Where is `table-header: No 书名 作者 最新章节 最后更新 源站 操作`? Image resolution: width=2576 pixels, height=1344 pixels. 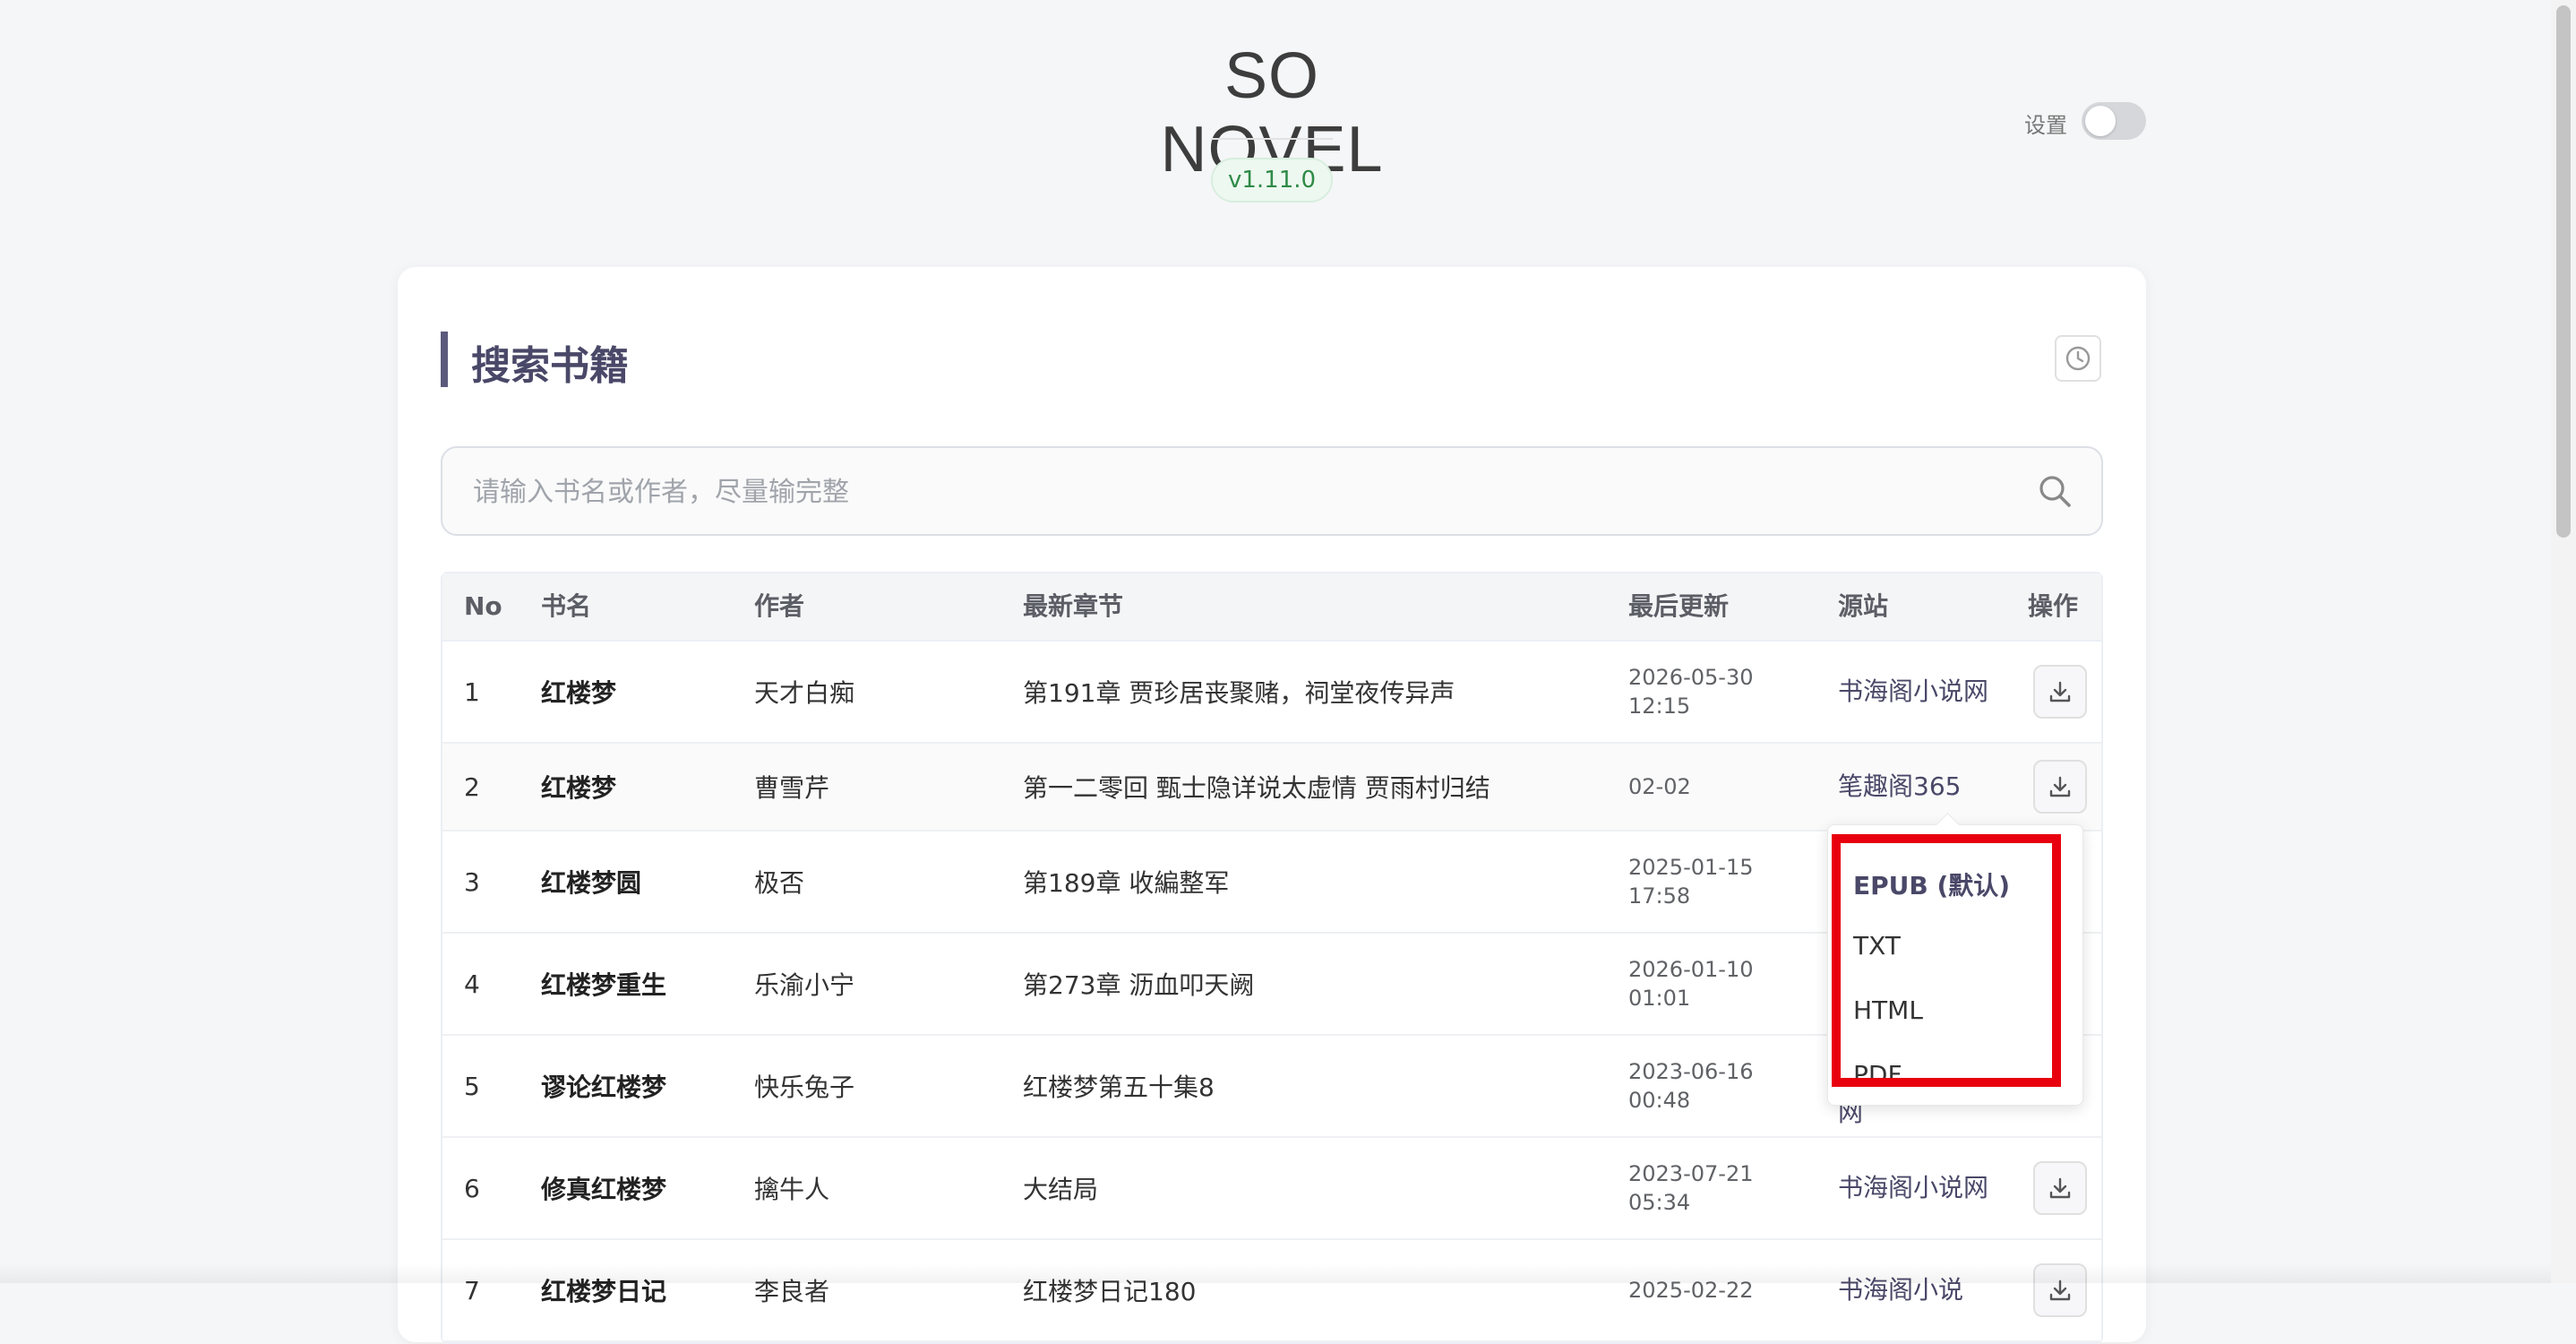
table-header: No 书名 作者 最新章节 最后更新 源站 操作 is located at coordinates (1271, 607).